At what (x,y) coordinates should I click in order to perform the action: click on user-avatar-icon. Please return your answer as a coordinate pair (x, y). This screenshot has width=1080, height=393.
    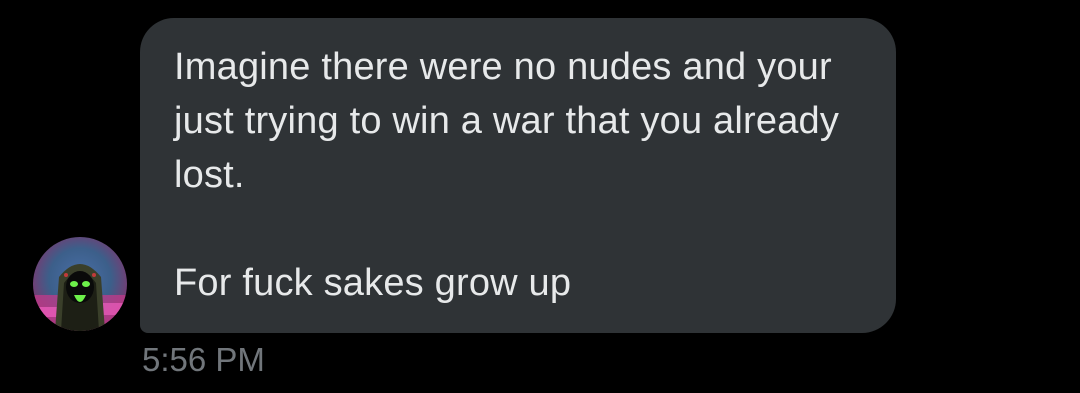
    Looking at the image, I should click on (80, 284).